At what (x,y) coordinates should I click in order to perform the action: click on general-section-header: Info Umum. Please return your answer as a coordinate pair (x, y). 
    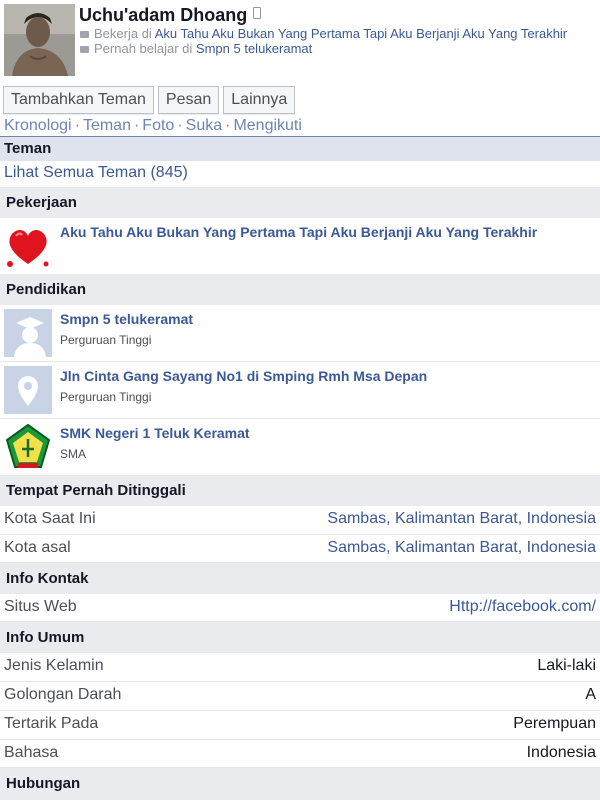
    Looking at the image, I should click on (300, 637).